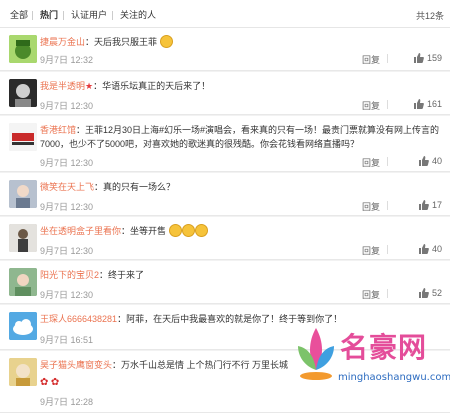  What do you see at coordinates (402, 294) in the screenshot?
I see `comment-actions: 回复 52` at bounding box center [402, 294].